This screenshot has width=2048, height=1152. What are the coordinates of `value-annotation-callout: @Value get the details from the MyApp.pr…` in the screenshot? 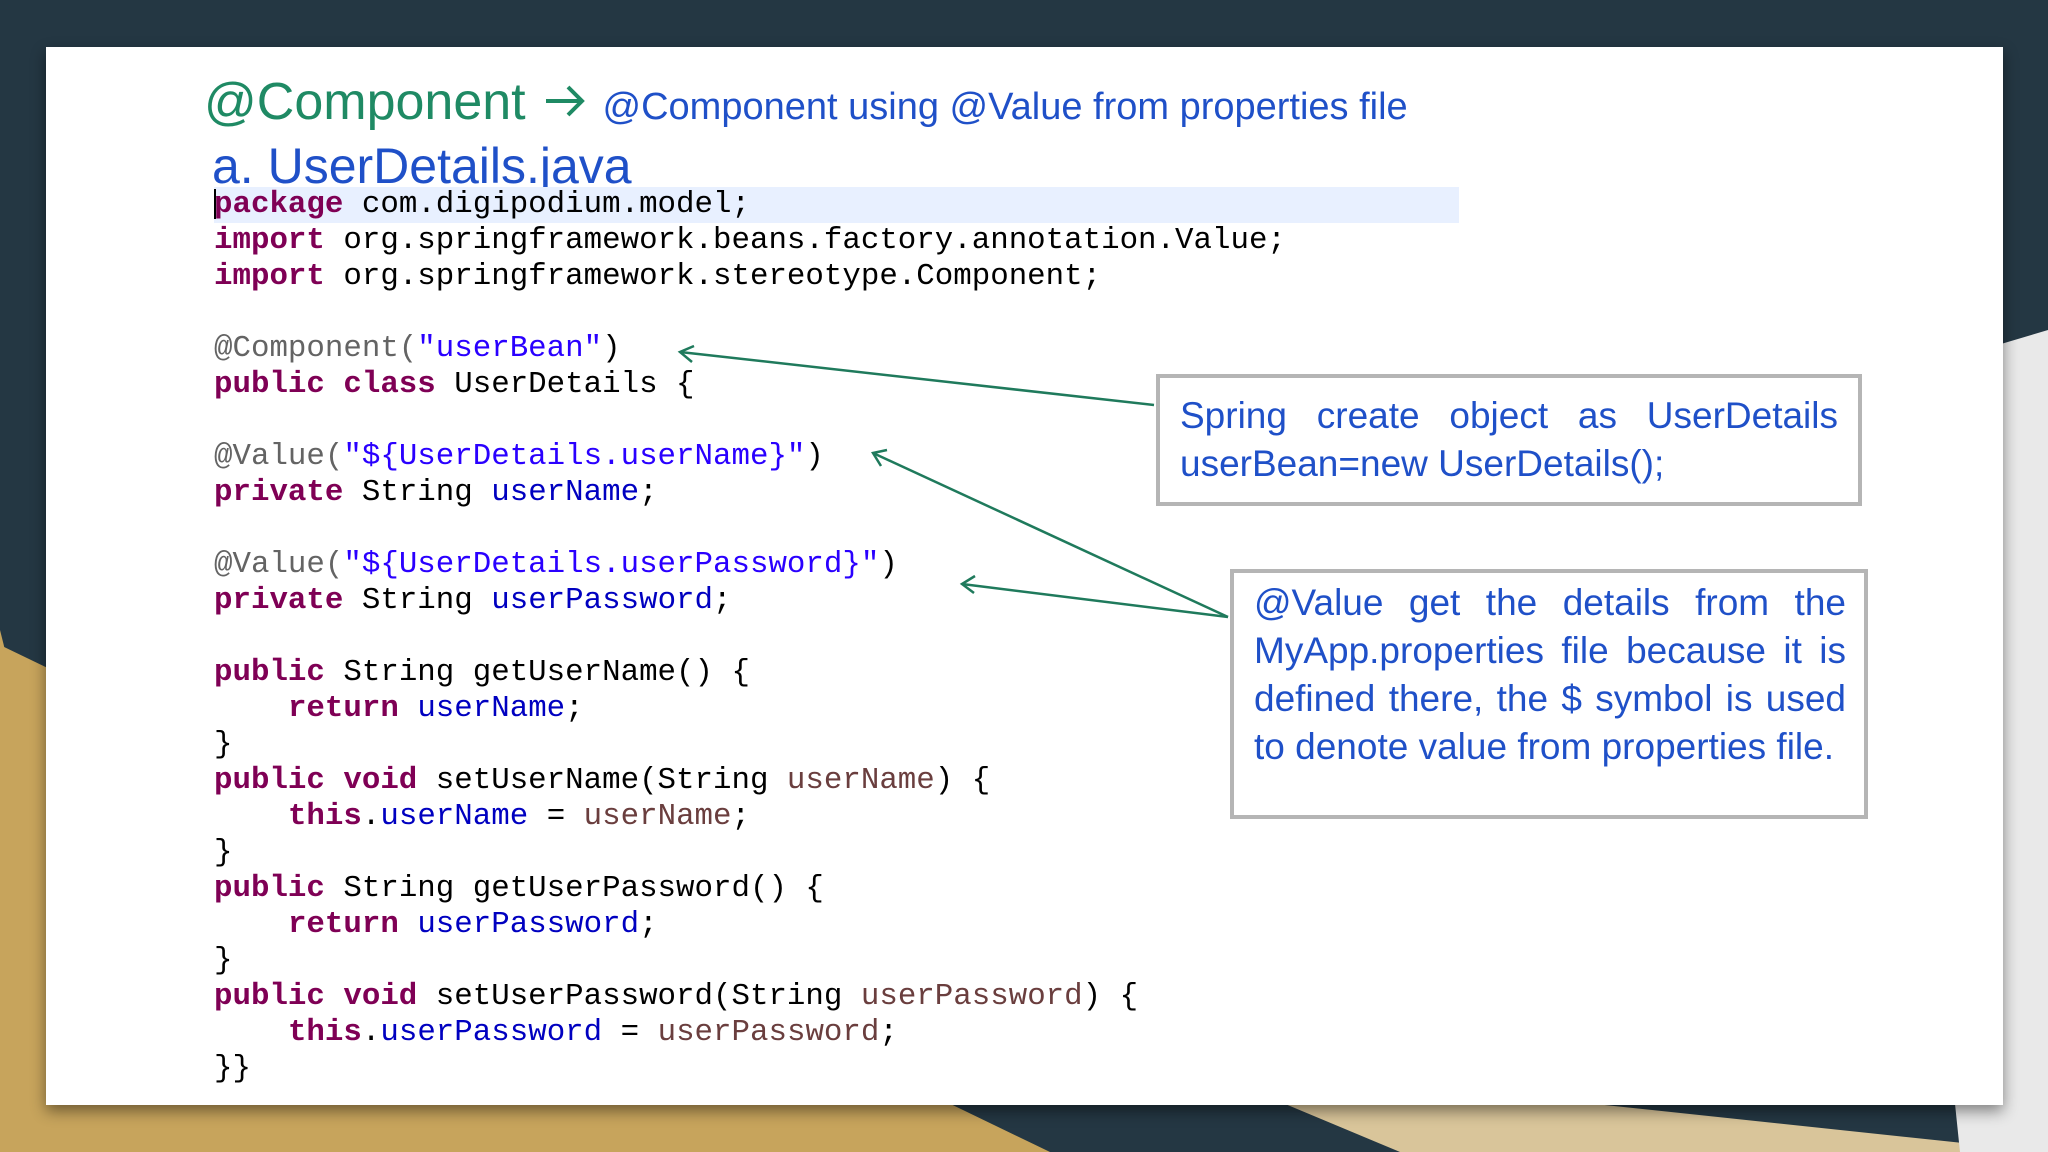 It's located at (1549, 694).